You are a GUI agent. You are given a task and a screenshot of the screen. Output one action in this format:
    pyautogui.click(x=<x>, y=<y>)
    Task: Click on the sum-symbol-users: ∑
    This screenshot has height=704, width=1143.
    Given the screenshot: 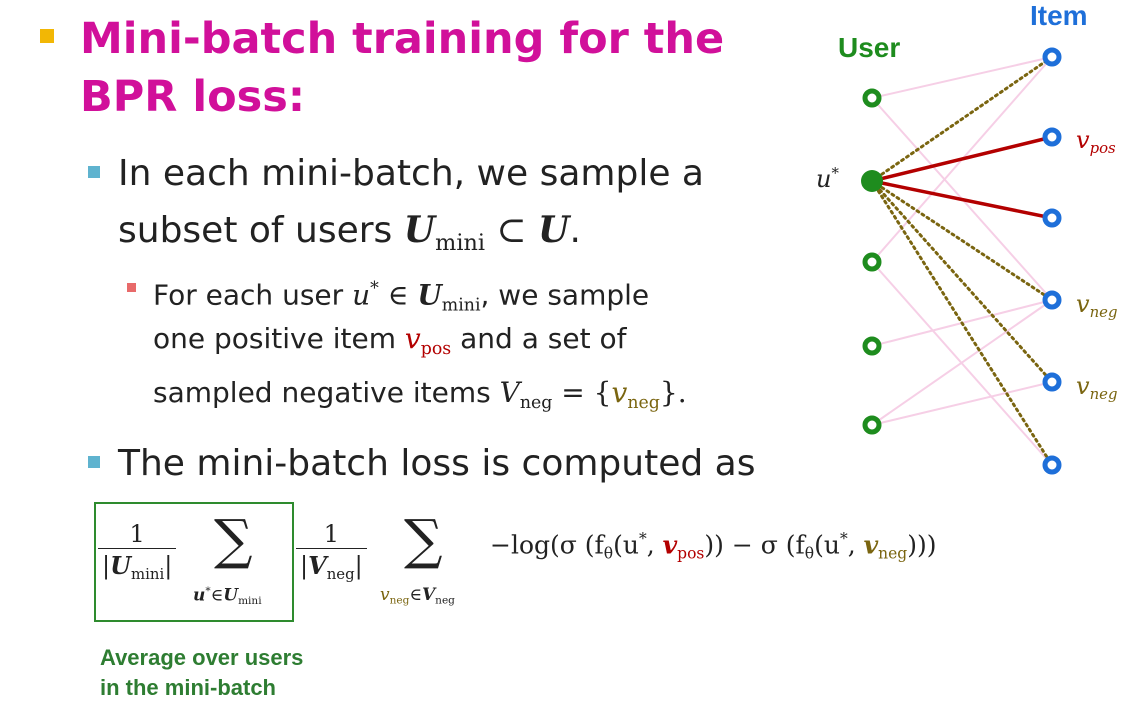 What is the action you would take?
    pyautogui.click(x=233, y=539)
    